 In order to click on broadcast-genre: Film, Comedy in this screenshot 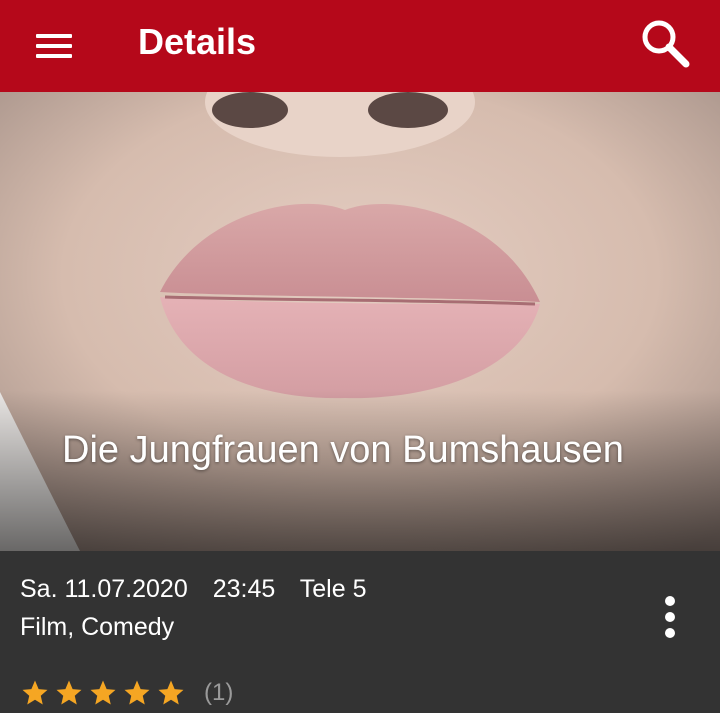, I will do `click(97, 627)`.